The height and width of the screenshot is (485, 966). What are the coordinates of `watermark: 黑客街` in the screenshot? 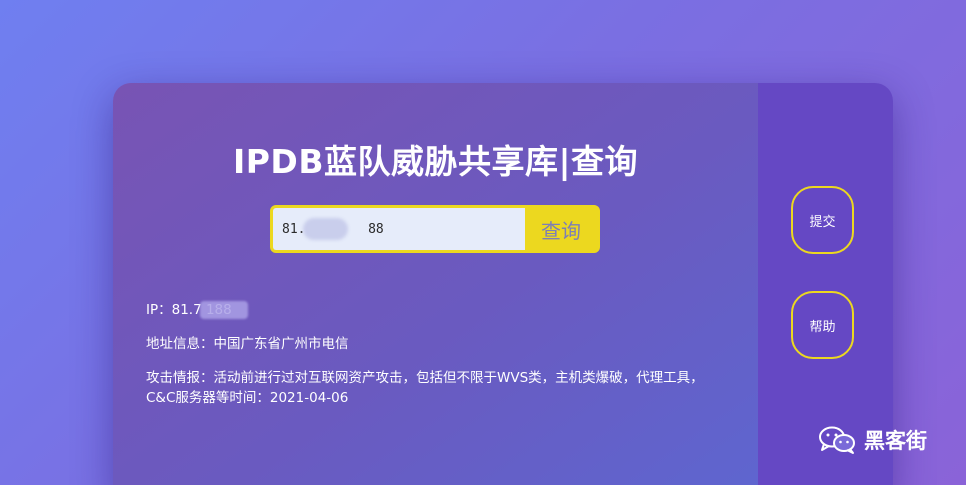 It's located at (872, 440).